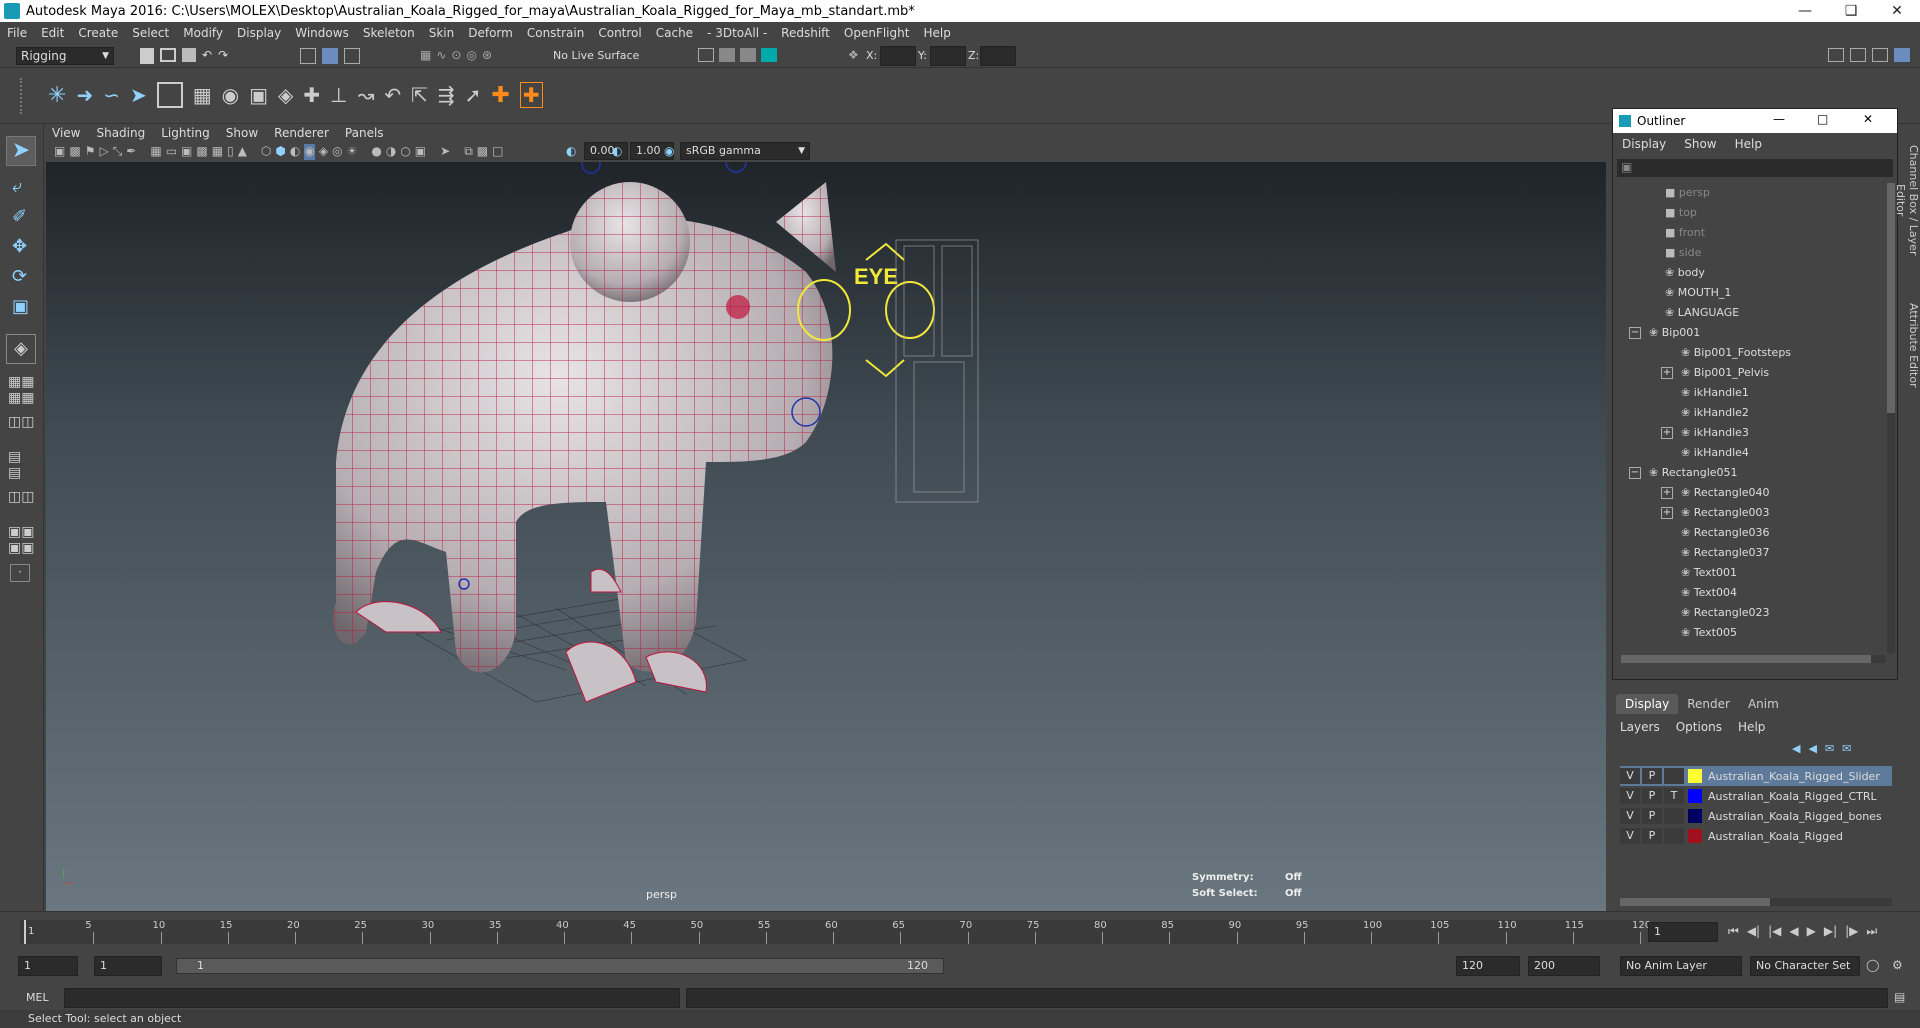  I want to click on single-perspective-layout-icon: ◈, so click(21, 349).